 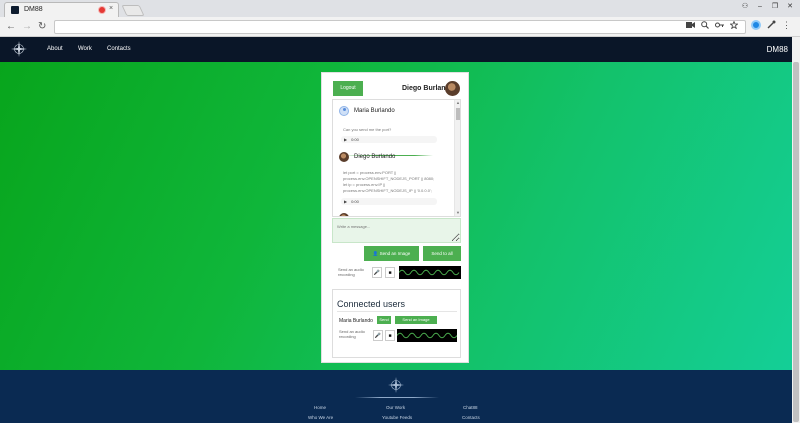 I want to click on minimize-button: –, so click(x=760, y=7).